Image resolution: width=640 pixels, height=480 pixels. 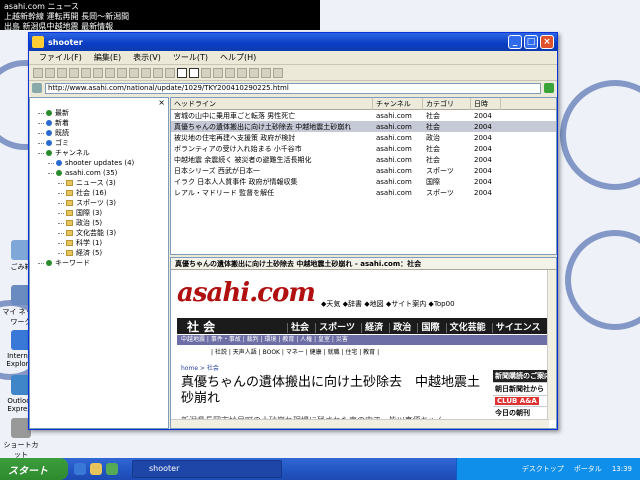 What do you see at coordinates (254, 72) in the screenshot?
I see `filter-icon` at bounding box center [254, 72].